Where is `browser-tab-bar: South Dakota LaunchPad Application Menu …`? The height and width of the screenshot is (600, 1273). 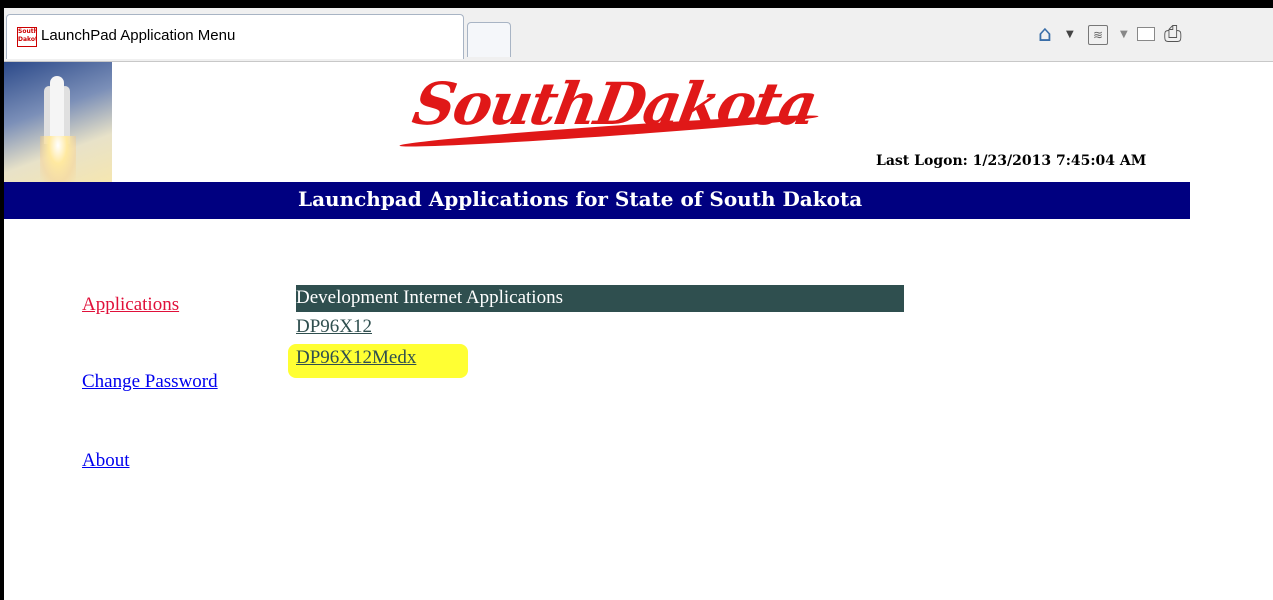
browser-tab-bar: South Dakota LaunchPad Application Menu … is located at coordinates (638, 35).